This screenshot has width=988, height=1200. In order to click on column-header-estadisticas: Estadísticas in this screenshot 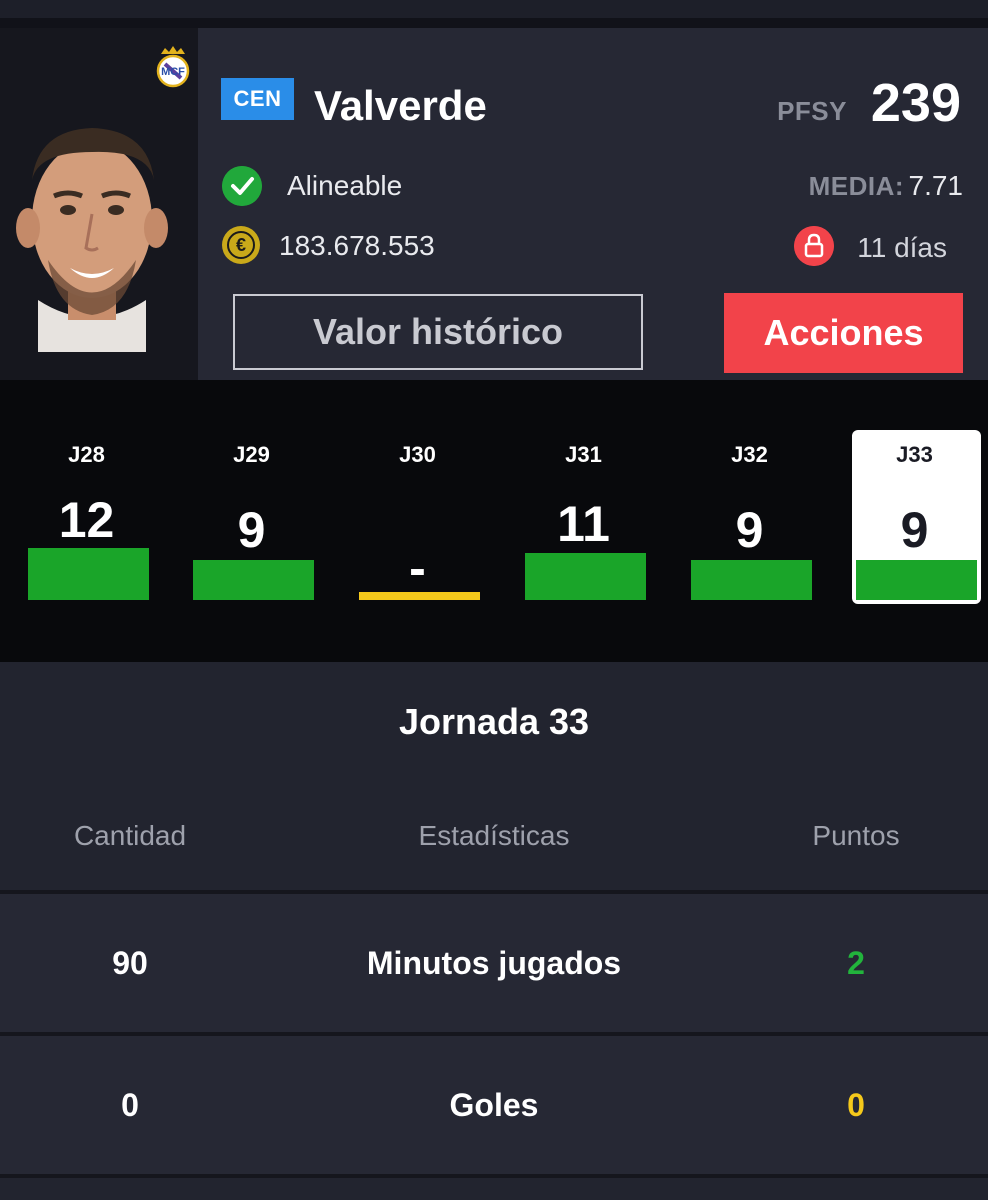, I will do `click(494, 835)`.